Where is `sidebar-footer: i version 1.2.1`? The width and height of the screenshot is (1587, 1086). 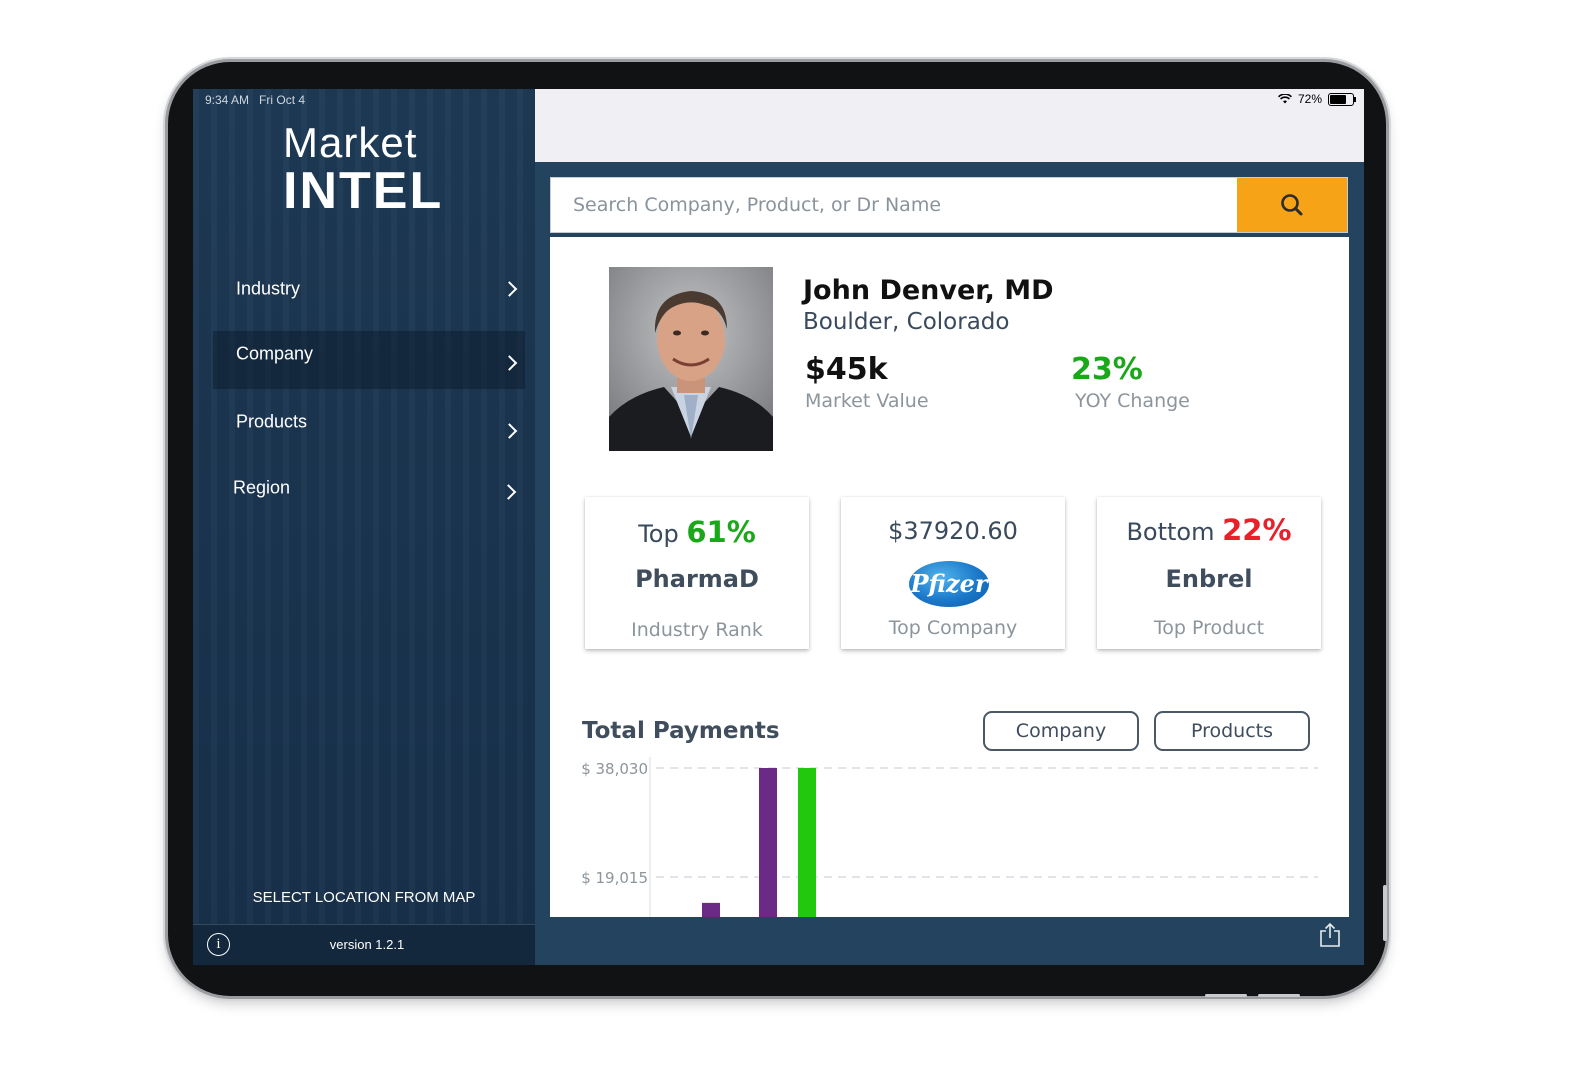 sidebar-footer: i version 1.2.1 is located at coordinates (364, 944).